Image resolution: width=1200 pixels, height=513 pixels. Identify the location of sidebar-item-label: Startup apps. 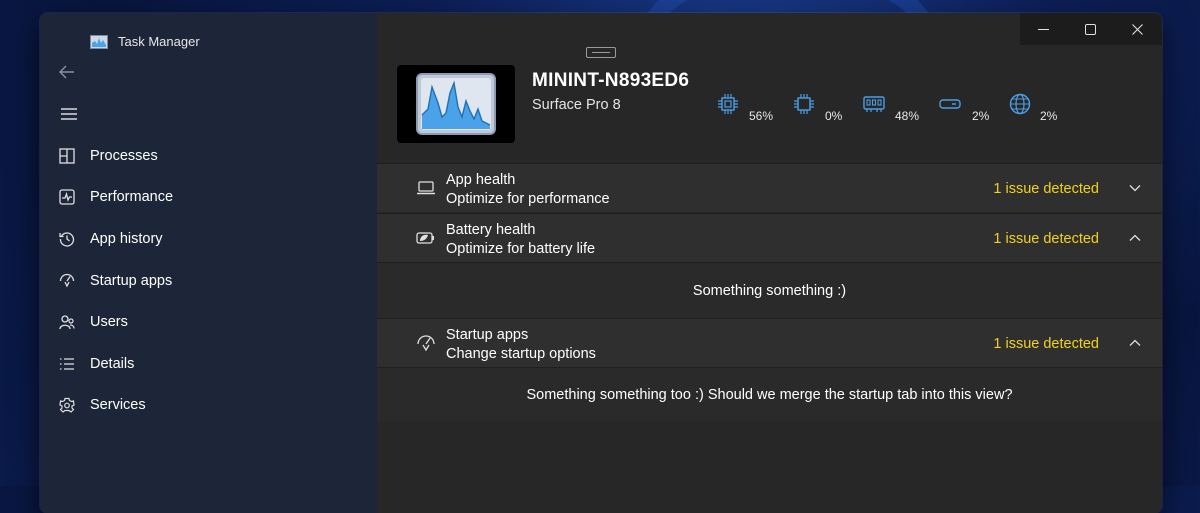
(131, 280).